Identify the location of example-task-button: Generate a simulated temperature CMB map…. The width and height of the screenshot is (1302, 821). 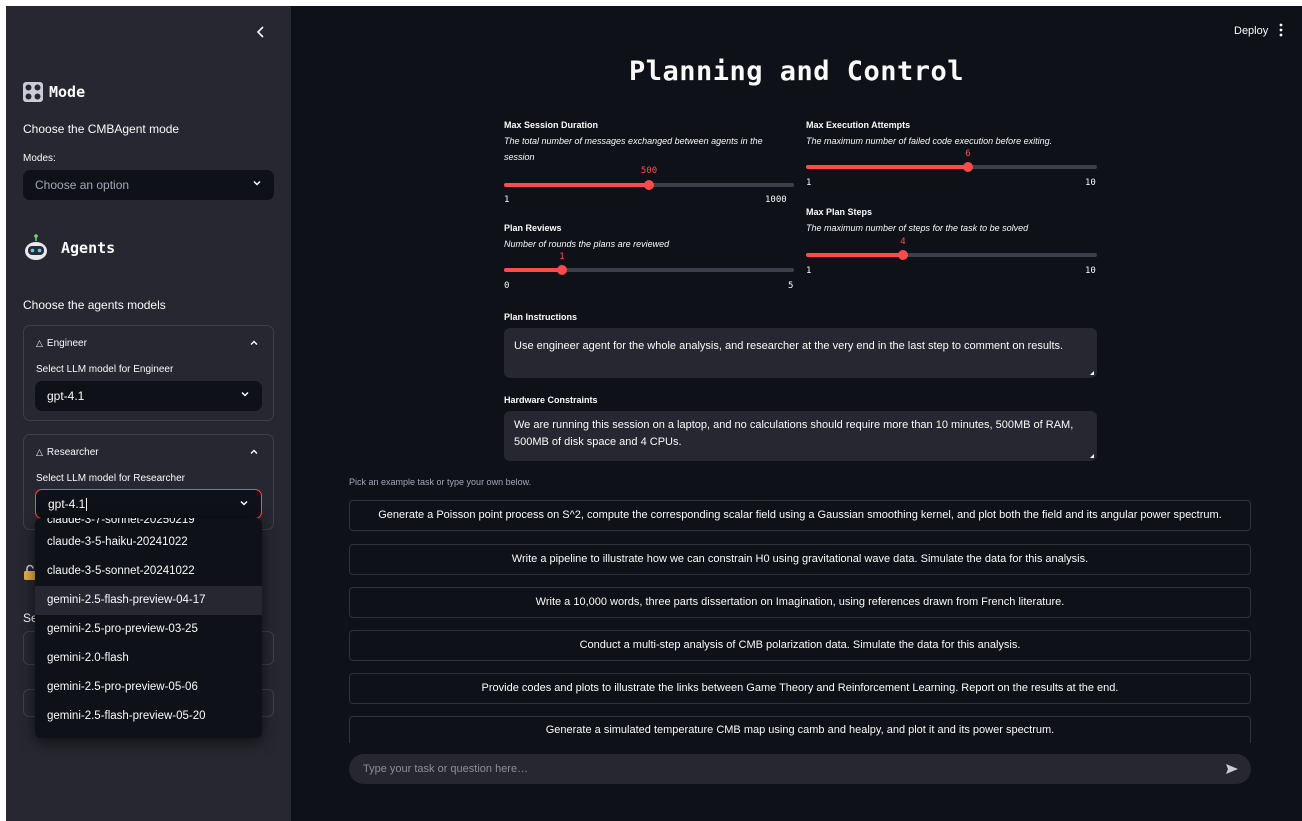
(800, 729).